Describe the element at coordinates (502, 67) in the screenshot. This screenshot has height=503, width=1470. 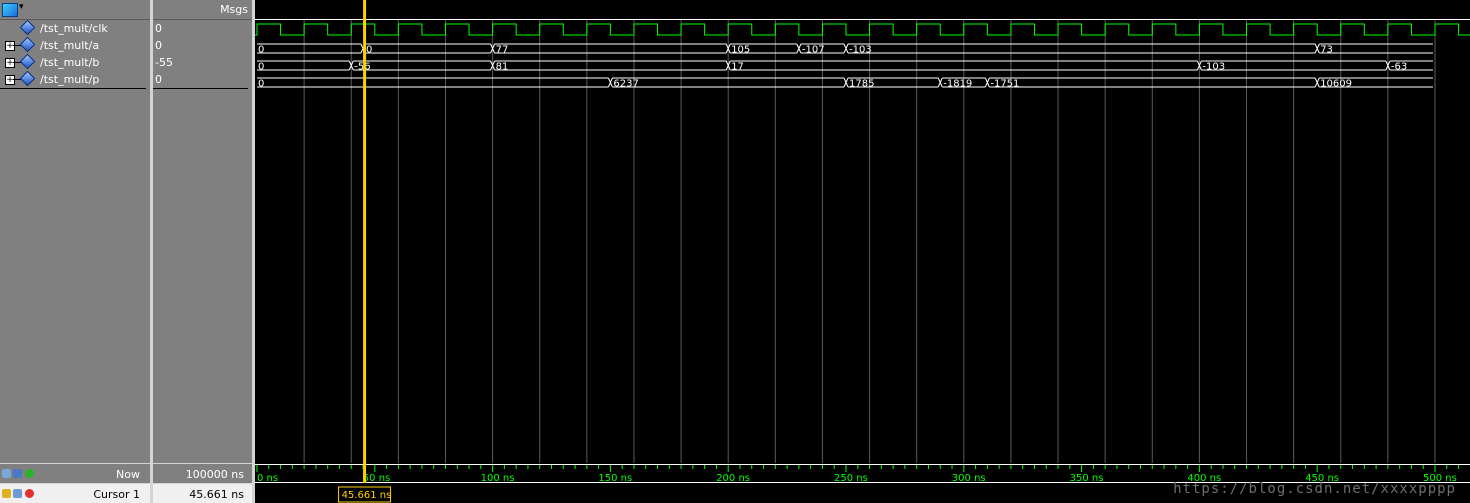
I see `bus-value-label: 81` at that location.